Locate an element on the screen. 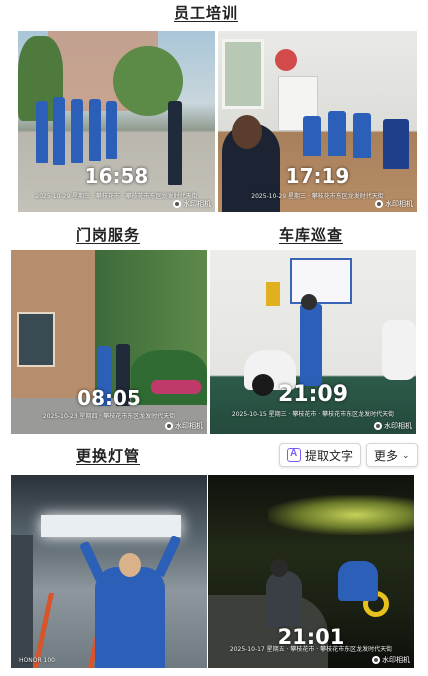 The height and width of the screenshot is (676, 428). photo-time: 17:19 is located at coordinates (317, 176).